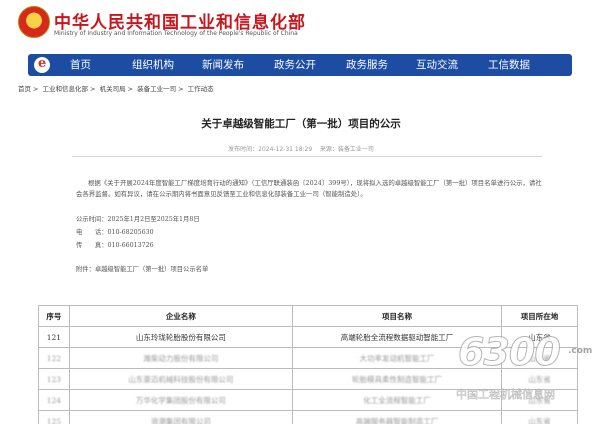 The image size is (600, 424). What do you see at coordinates (156, 89) in the screenshot?
I see `breadcrumb-item: 装备工业一司` at bounding box center [156, 89].